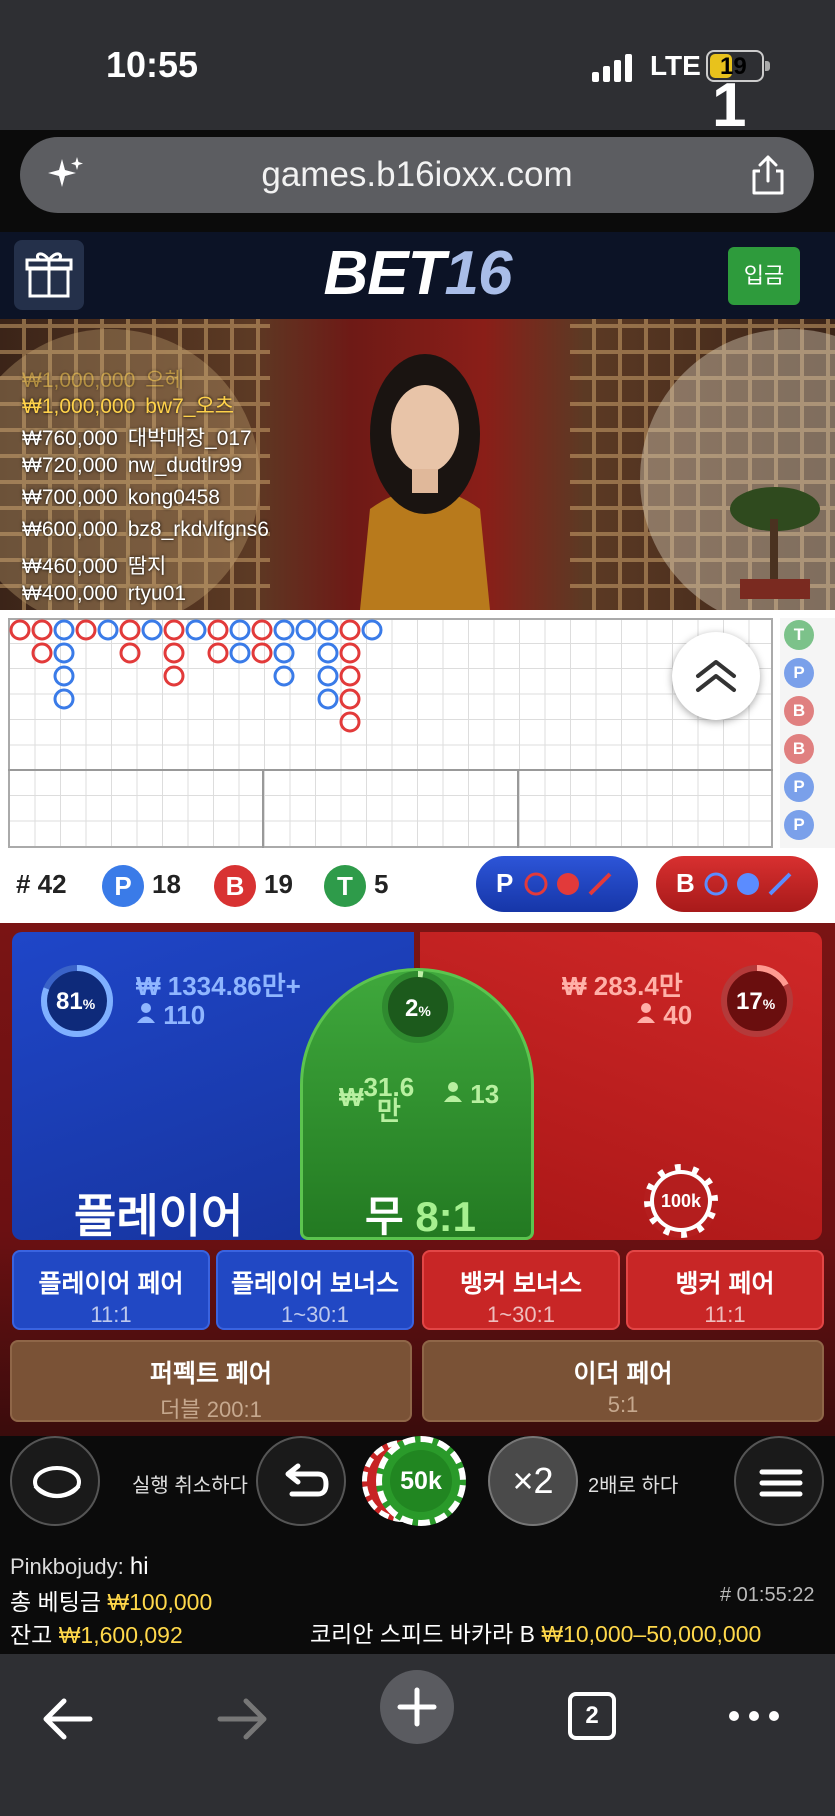 This screenshot has height=1816, width=835. What do you see at coordinates (756, 1001) in the screenshot?
I see `banker-percent: 17%` at bounding box center [756, 1001].